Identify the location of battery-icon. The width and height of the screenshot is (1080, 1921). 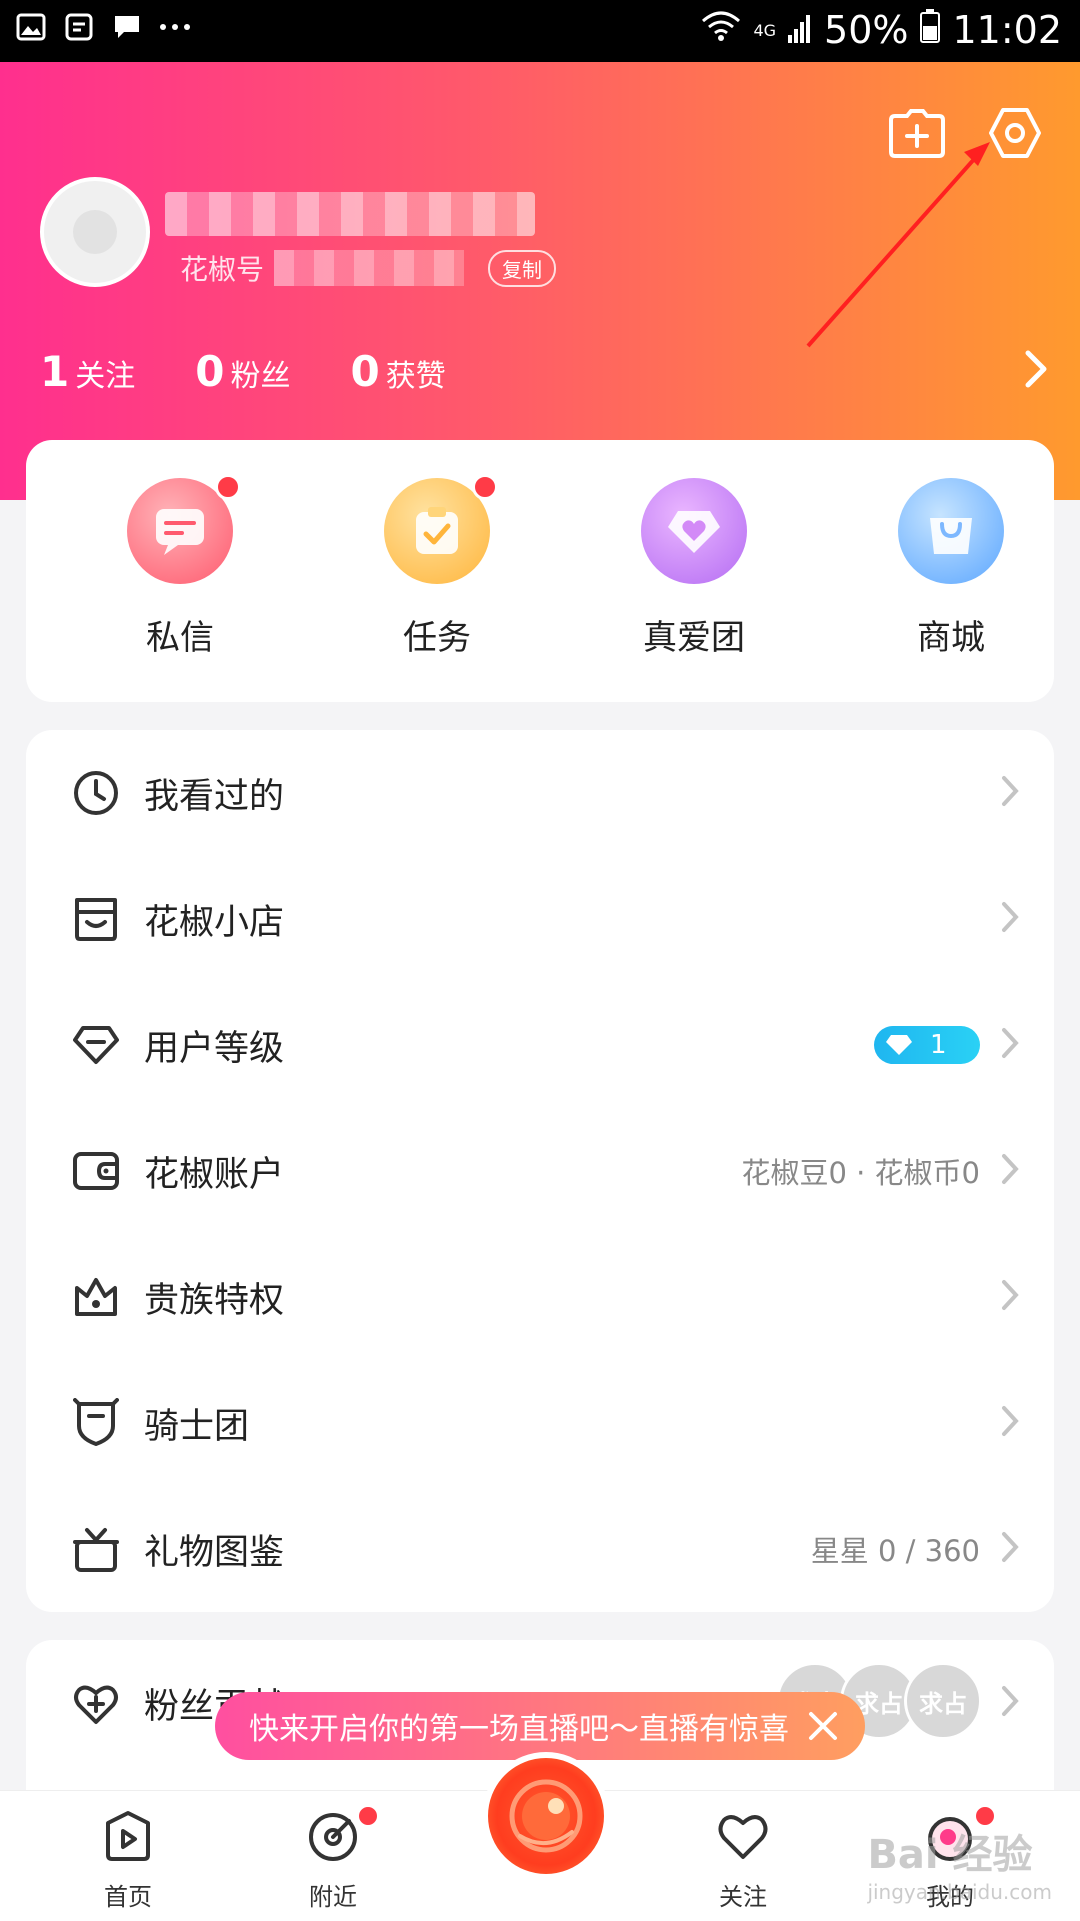
(930, 30).